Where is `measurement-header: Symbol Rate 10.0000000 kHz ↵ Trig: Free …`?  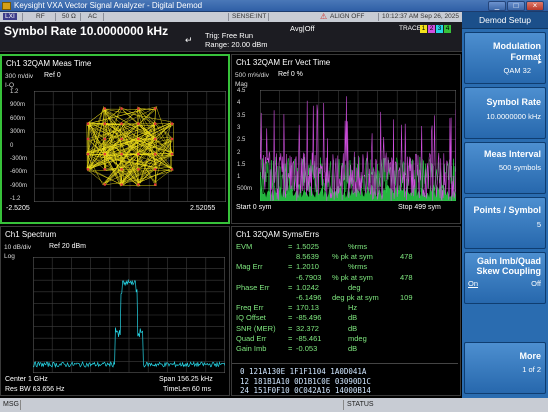 measurement-header: Symbol Rate 10.0000000 kHz ↵ Trig: Free … is located at coordinates (231, 37).